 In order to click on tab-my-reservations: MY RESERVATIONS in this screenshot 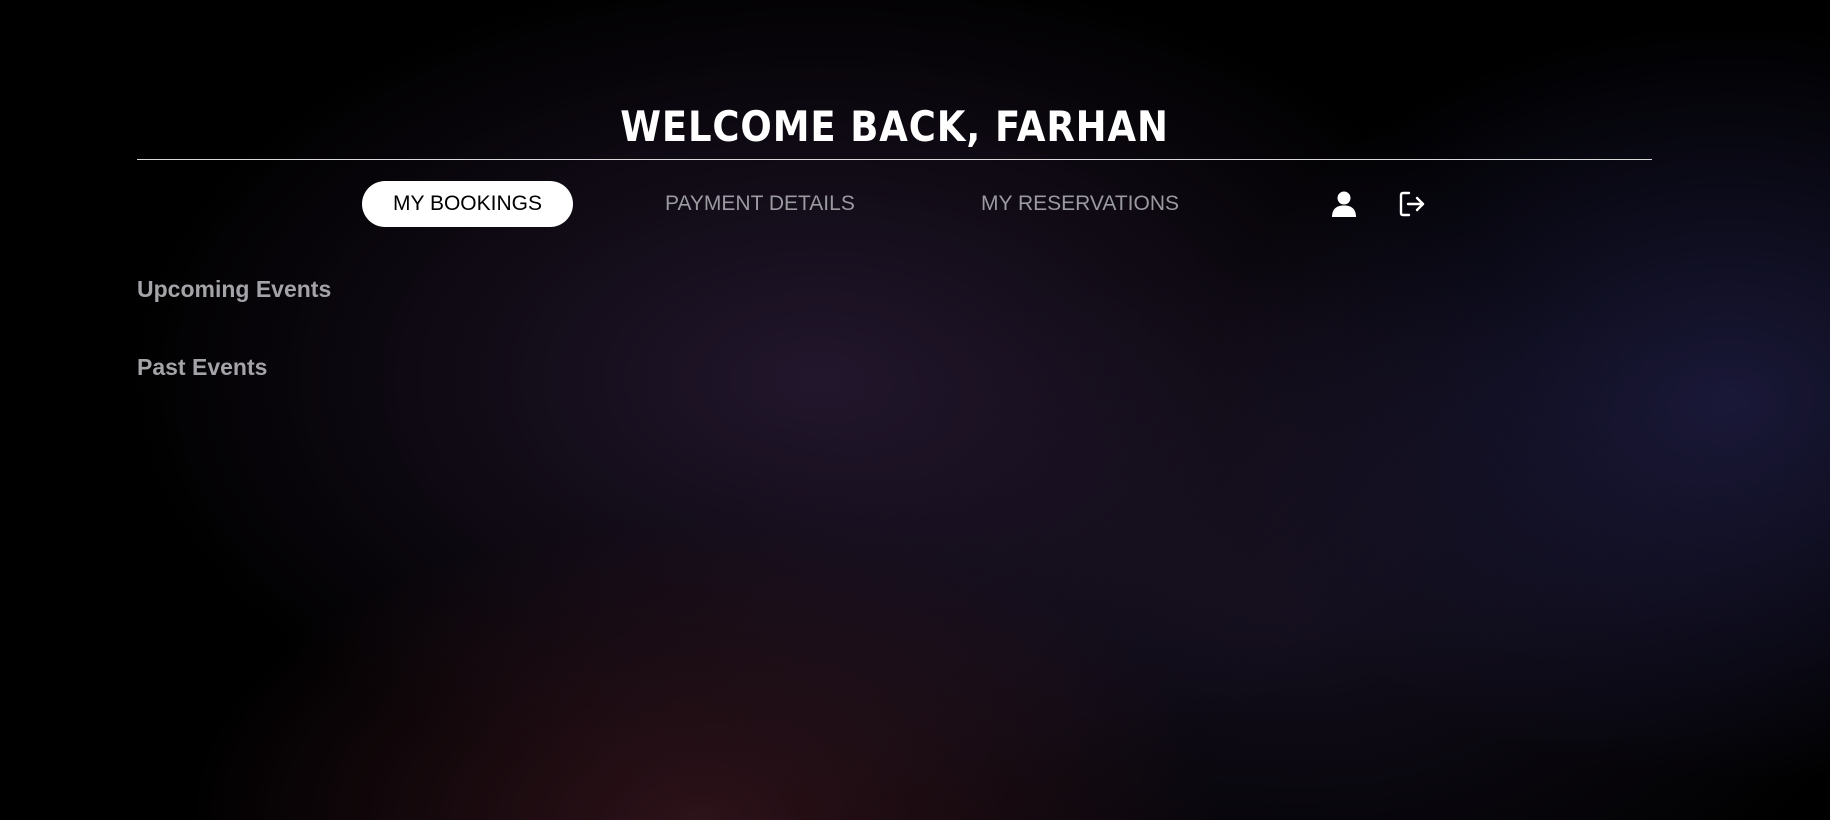, I will do `click(1080, 204)`.